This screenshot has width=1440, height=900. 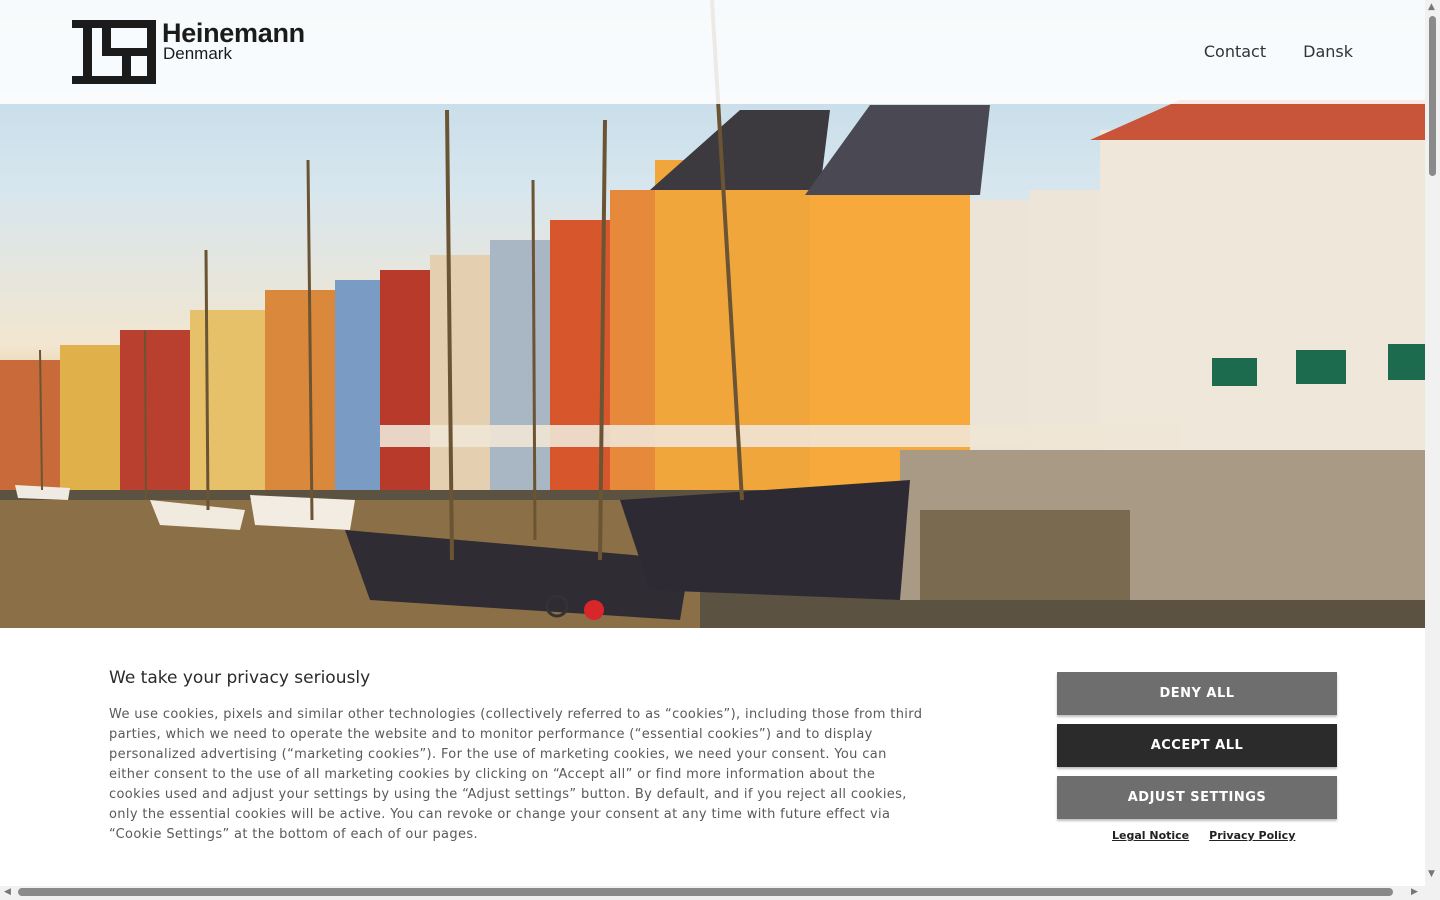 I want to click on heinemann-logo-mark-icon, so click(x=114, y=52).